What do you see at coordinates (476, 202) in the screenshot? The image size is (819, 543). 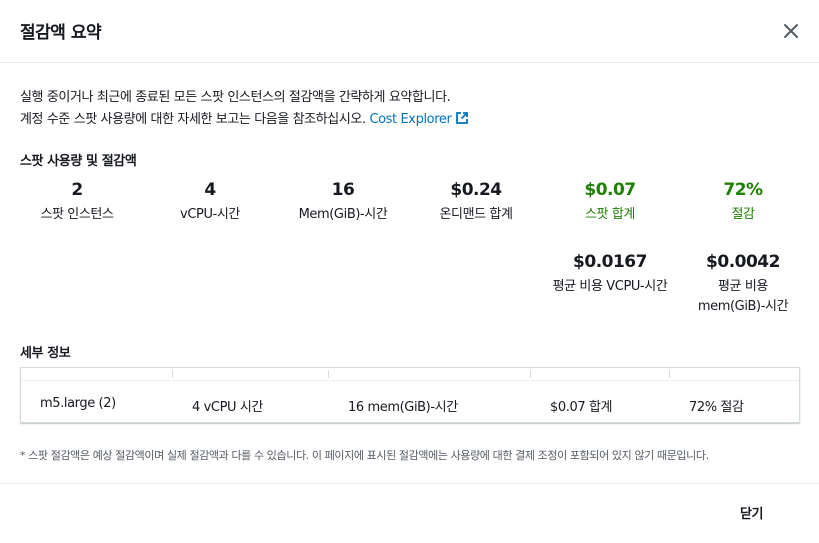 I see `stat-ondemand-total: $0.24 온디맨드 합계` at bounding box center [476, 202].